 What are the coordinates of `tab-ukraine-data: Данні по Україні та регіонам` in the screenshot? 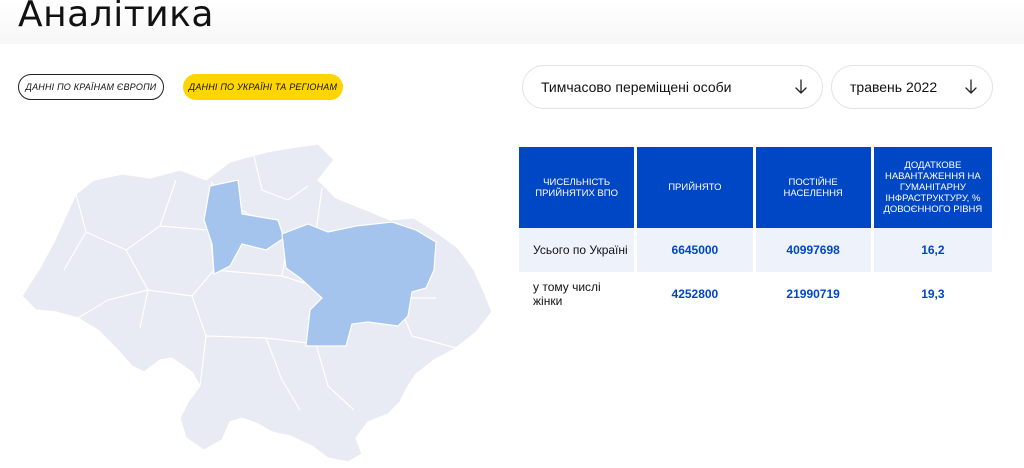 It's located at (263, 87).